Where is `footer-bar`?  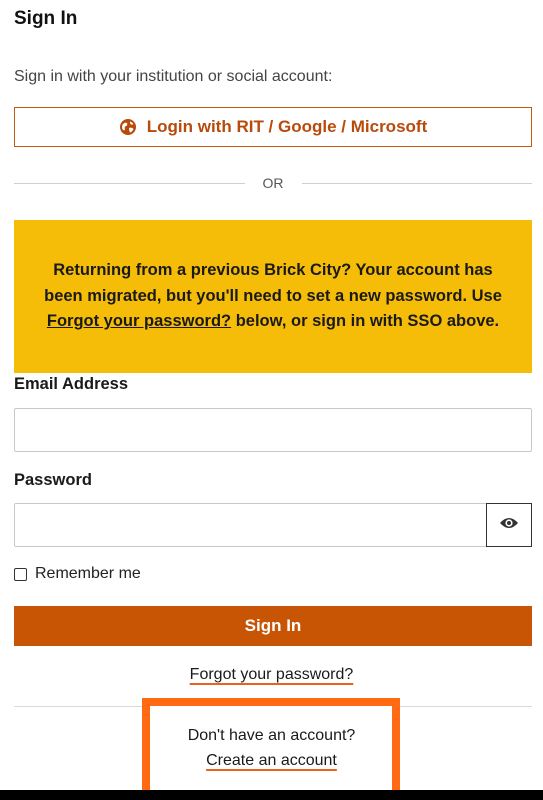 footer-bar is located at coordinates (271, 795).